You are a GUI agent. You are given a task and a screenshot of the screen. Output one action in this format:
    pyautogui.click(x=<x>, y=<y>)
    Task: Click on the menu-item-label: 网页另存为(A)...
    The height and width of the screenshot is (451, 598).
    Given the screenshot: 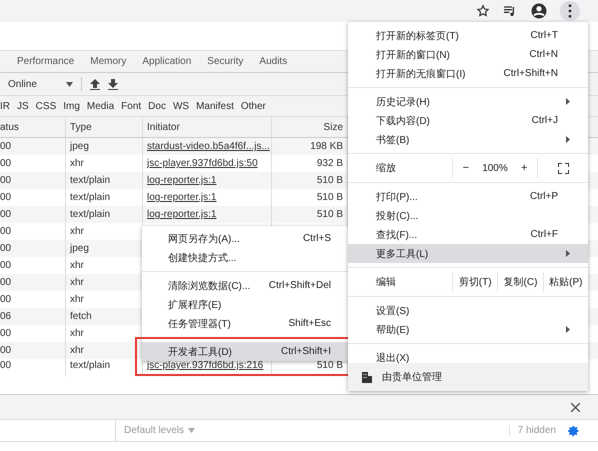 What is the action you would take?
    pyautogui.click(x=204, y=239)
    